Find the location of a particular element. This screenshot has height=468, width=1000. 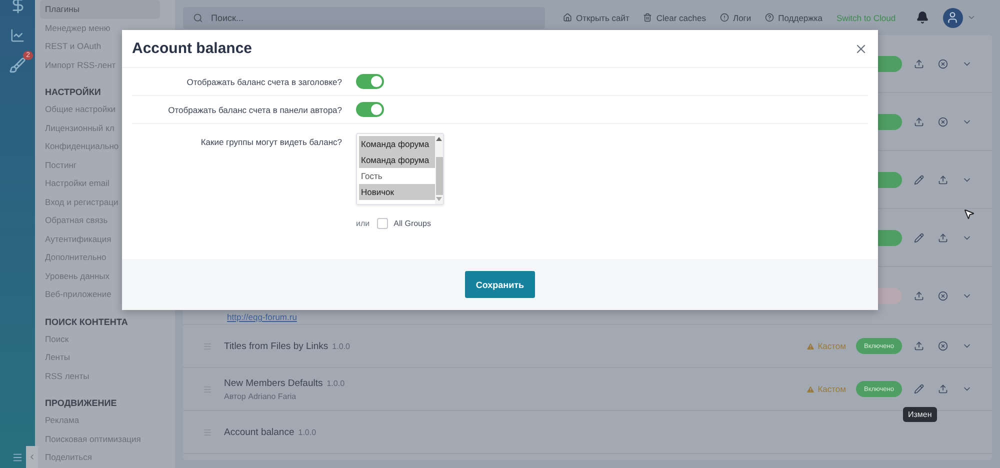

top-link: Clear caches is located at coordinates (674, 17).